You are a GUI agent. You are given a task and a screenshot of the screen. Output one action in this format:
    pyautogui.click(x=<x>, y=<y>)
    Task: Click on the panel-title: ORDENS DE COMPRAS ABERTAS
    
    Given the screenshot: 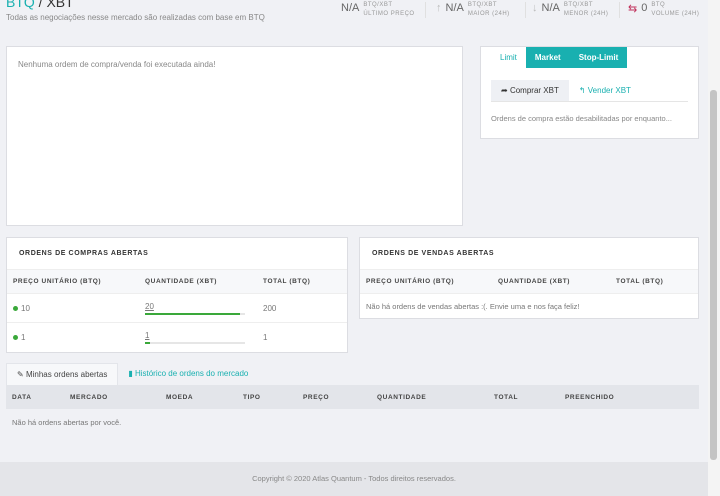 What is the action you would take?
    pyautogui.click(x=177, y=254)
    